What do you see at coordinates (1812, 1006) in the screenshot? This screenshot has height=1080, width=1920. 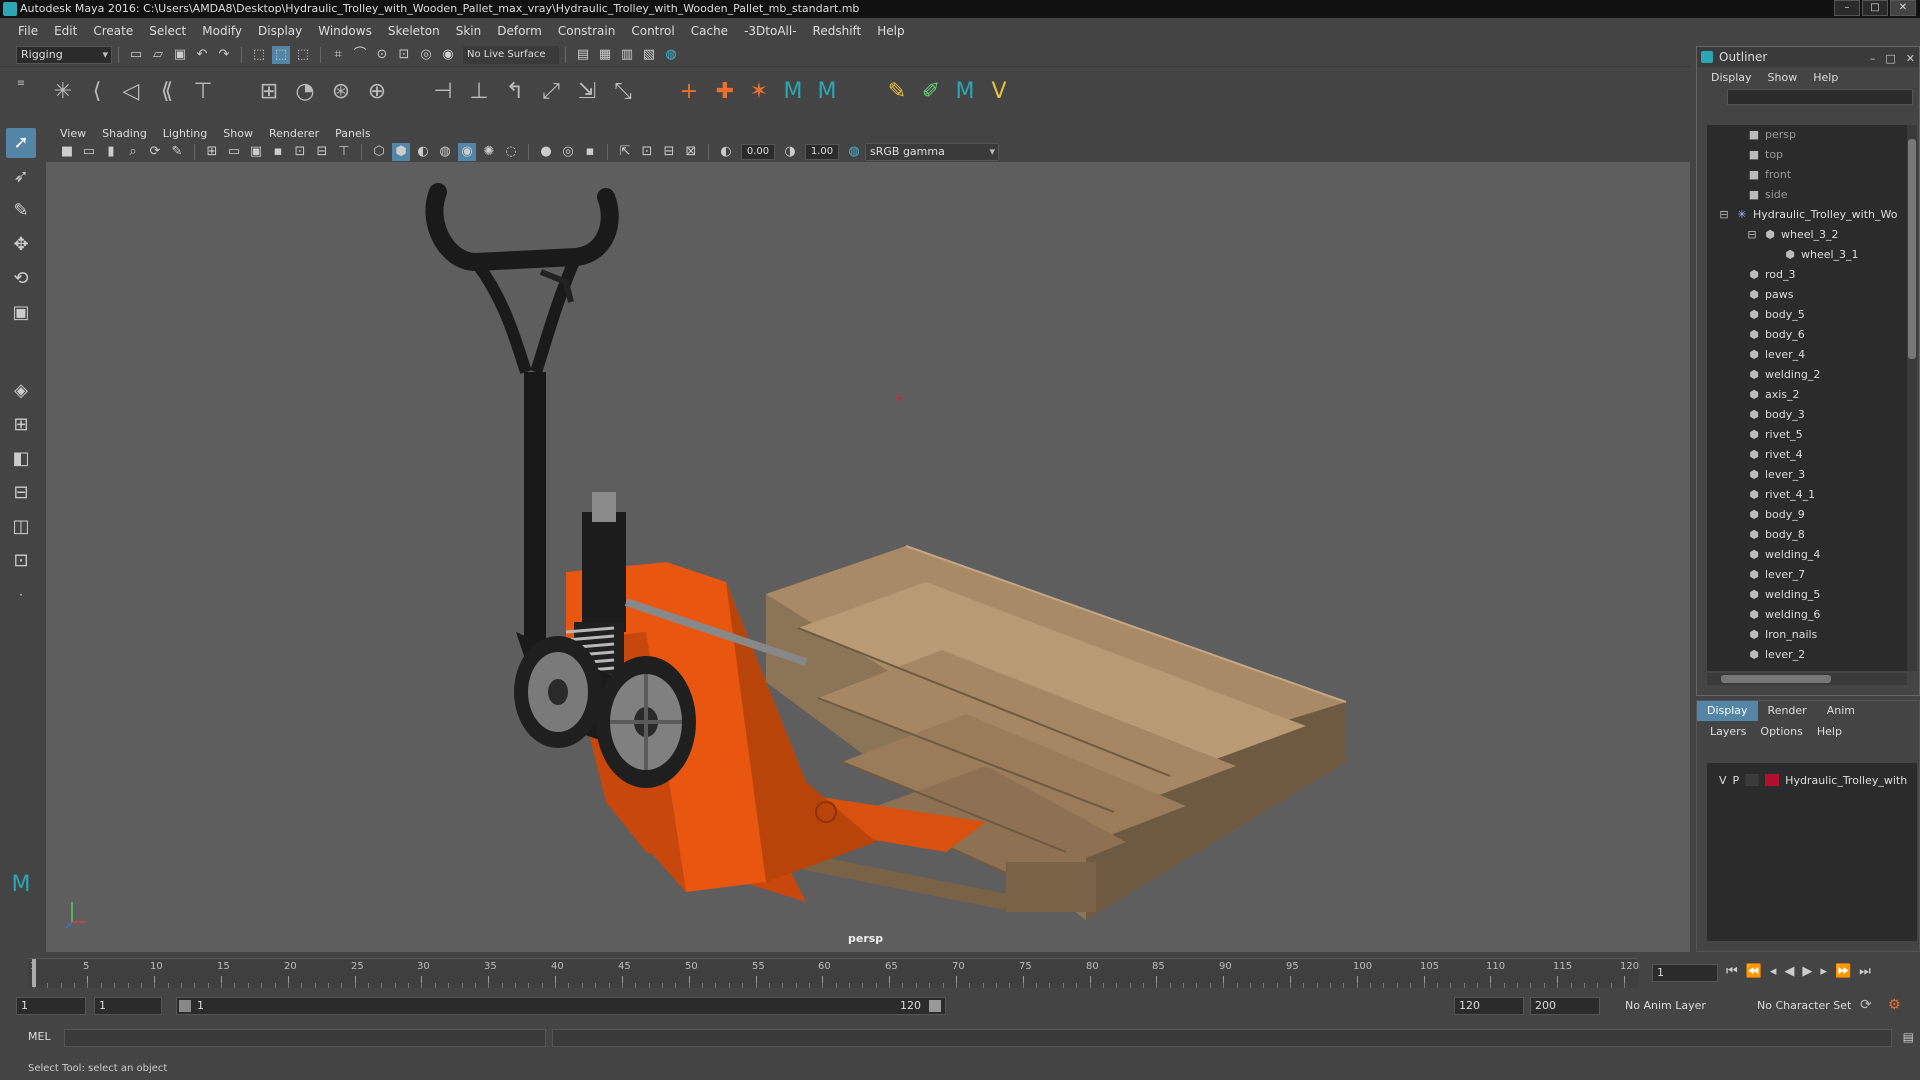 I see `character-set-dropdown: No Character Set` at bounding box center [1812, 1006].